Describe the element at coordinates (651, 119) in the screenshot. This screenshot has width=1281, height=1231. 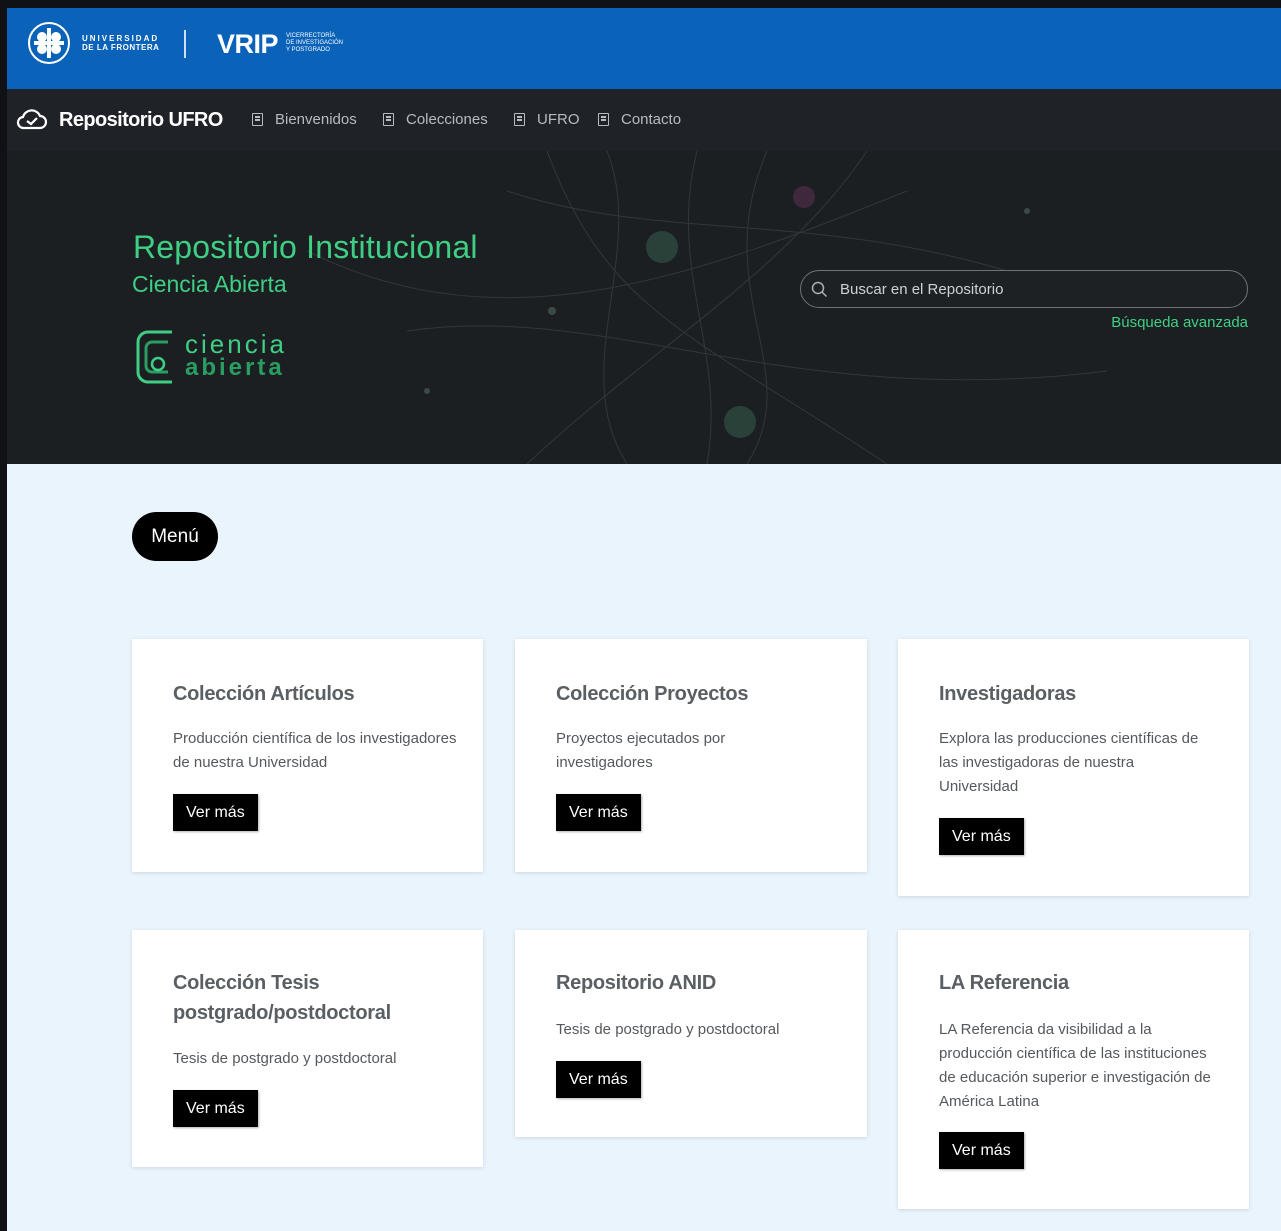
I see `nav-item-label: Contacto` at that location.